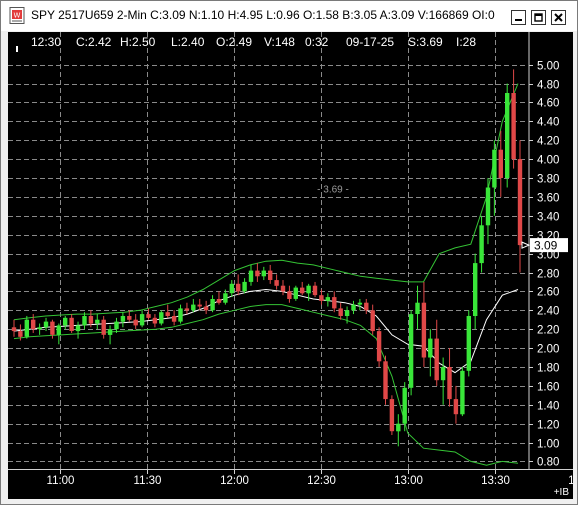 The height and width of the screenshot is (505, 578). What do you see at coordinates (548, 463) in the screenshot?
I see `price-tick-label: 0.80` at bounding box center [548, 463].